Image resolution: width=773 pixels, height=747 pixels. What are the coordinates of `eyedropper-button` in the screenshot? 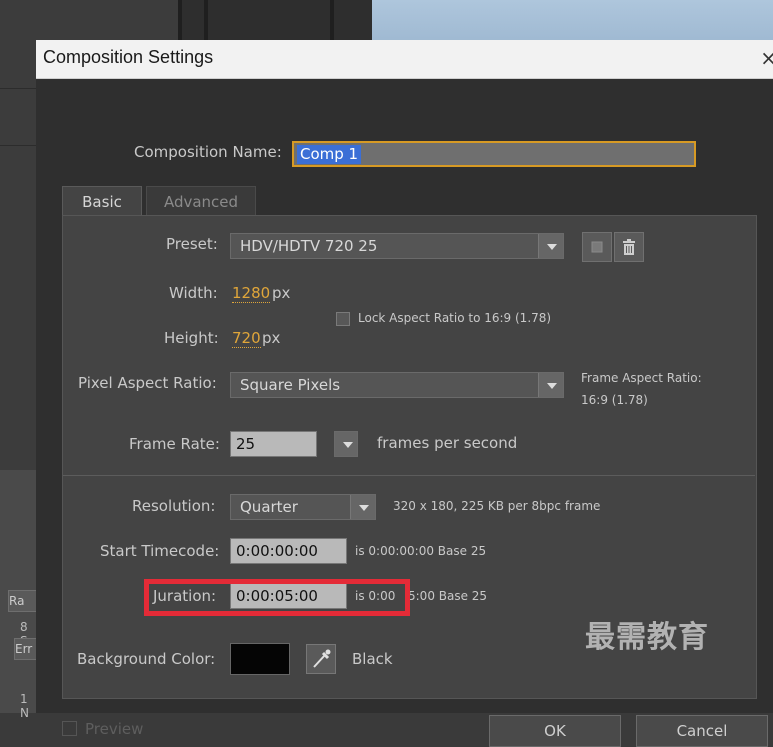 It's located at (321, 659).